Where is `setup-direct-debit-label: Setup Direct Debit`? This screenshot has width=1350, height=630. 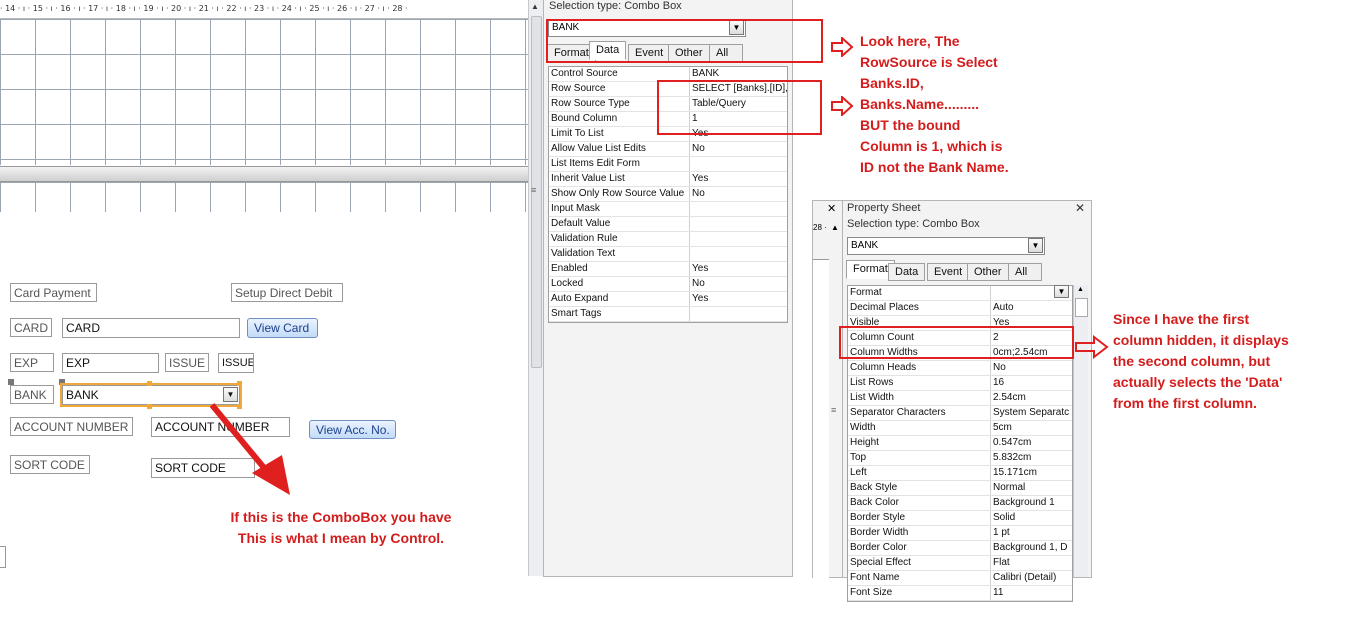 setup-direct-debit-label: Setup Direct Debit is located at coordinates (287, 292).